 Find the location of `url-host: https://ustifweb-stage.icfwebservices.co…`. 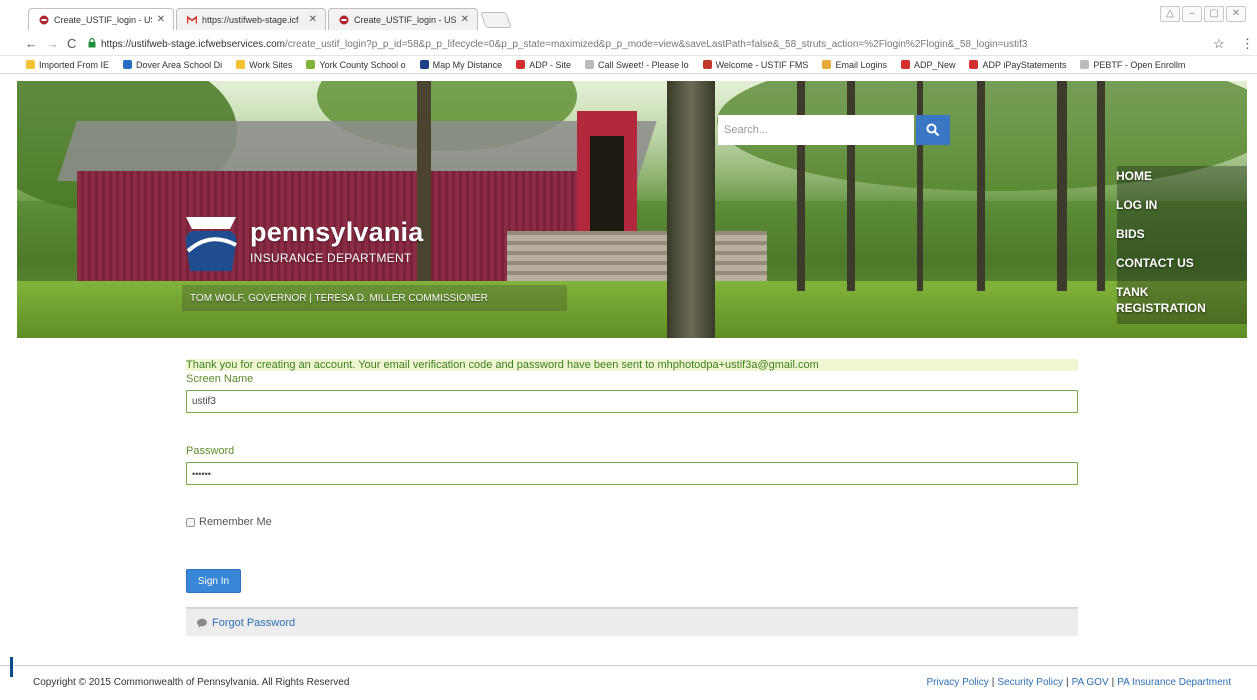

url-host: https://ustifweb-stage.icfwebservices.co… is located at coordinates (193, 44).